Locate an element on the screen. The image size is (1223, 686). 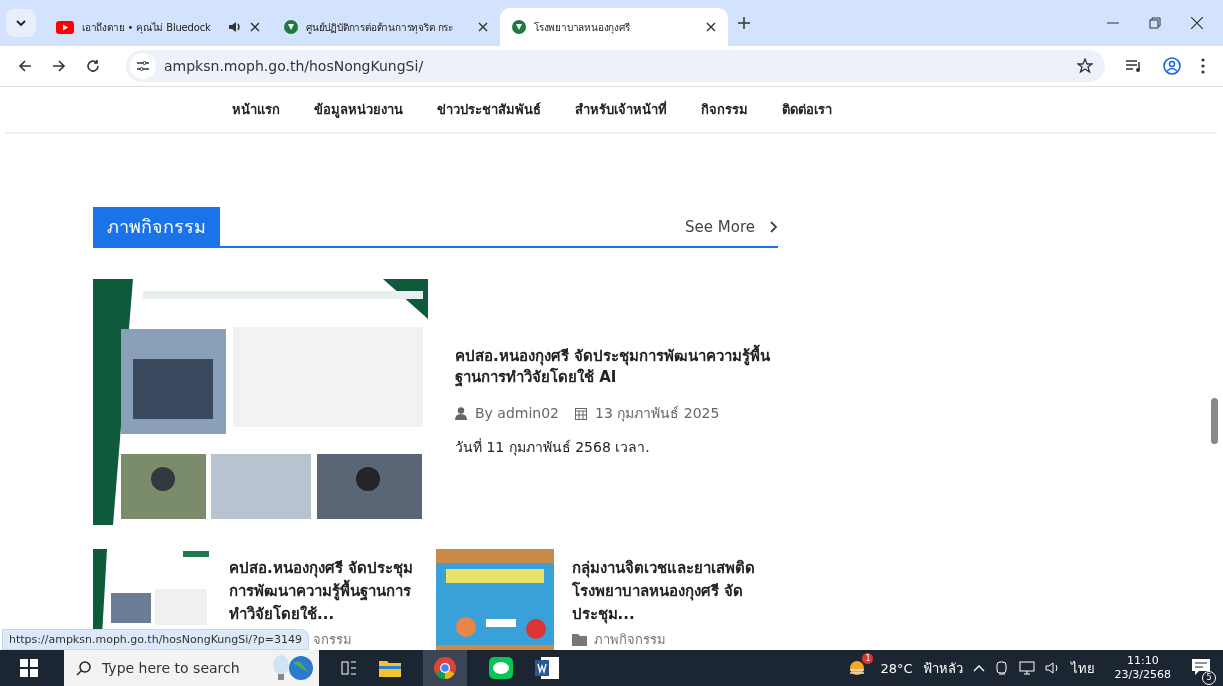
weather-text: ฟ้าหลัว is located at coordinates (942, 668).